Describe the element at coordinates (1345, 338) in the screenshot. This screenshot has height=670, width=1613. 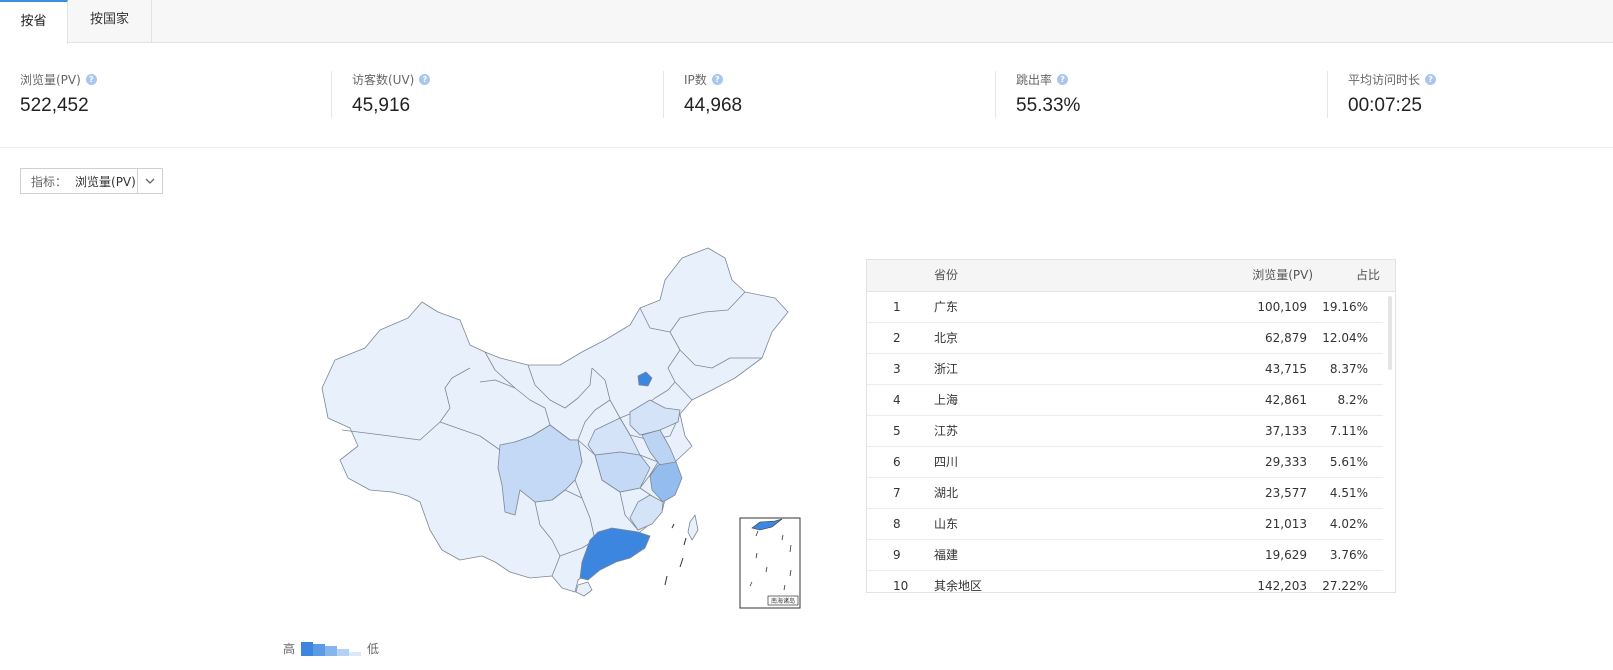
I see `row-share: 12.04%` at that location.